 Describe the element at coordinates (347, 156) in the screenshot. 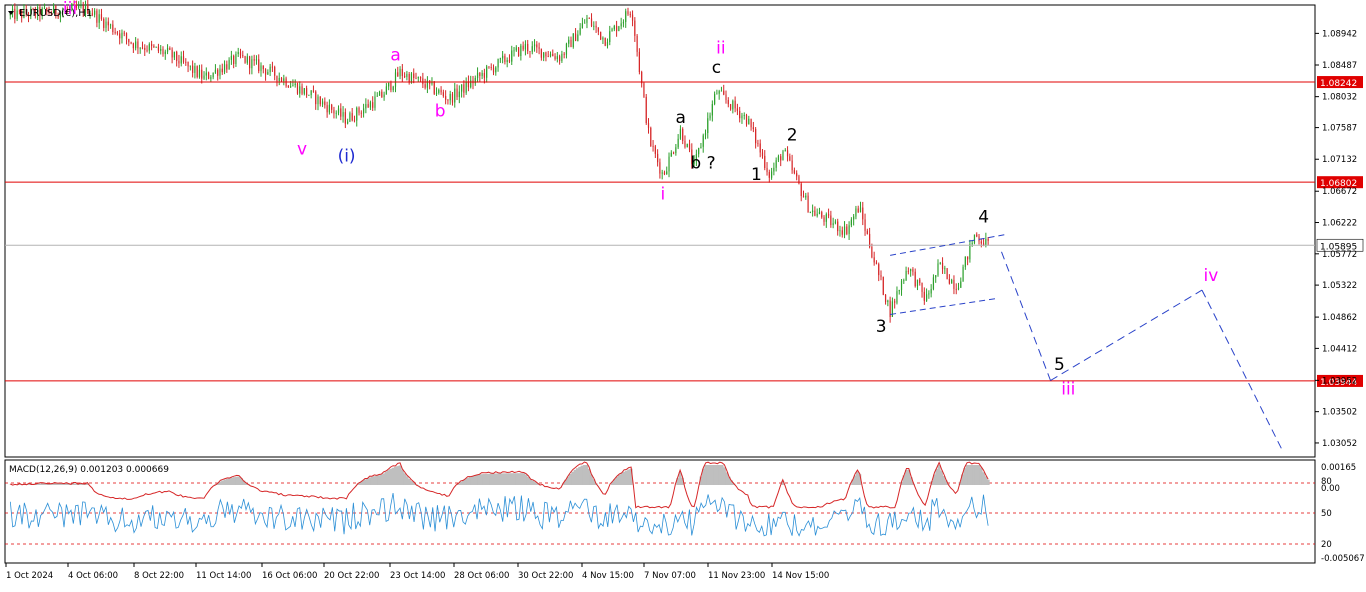

I see `wave-label: (i)` at that location.